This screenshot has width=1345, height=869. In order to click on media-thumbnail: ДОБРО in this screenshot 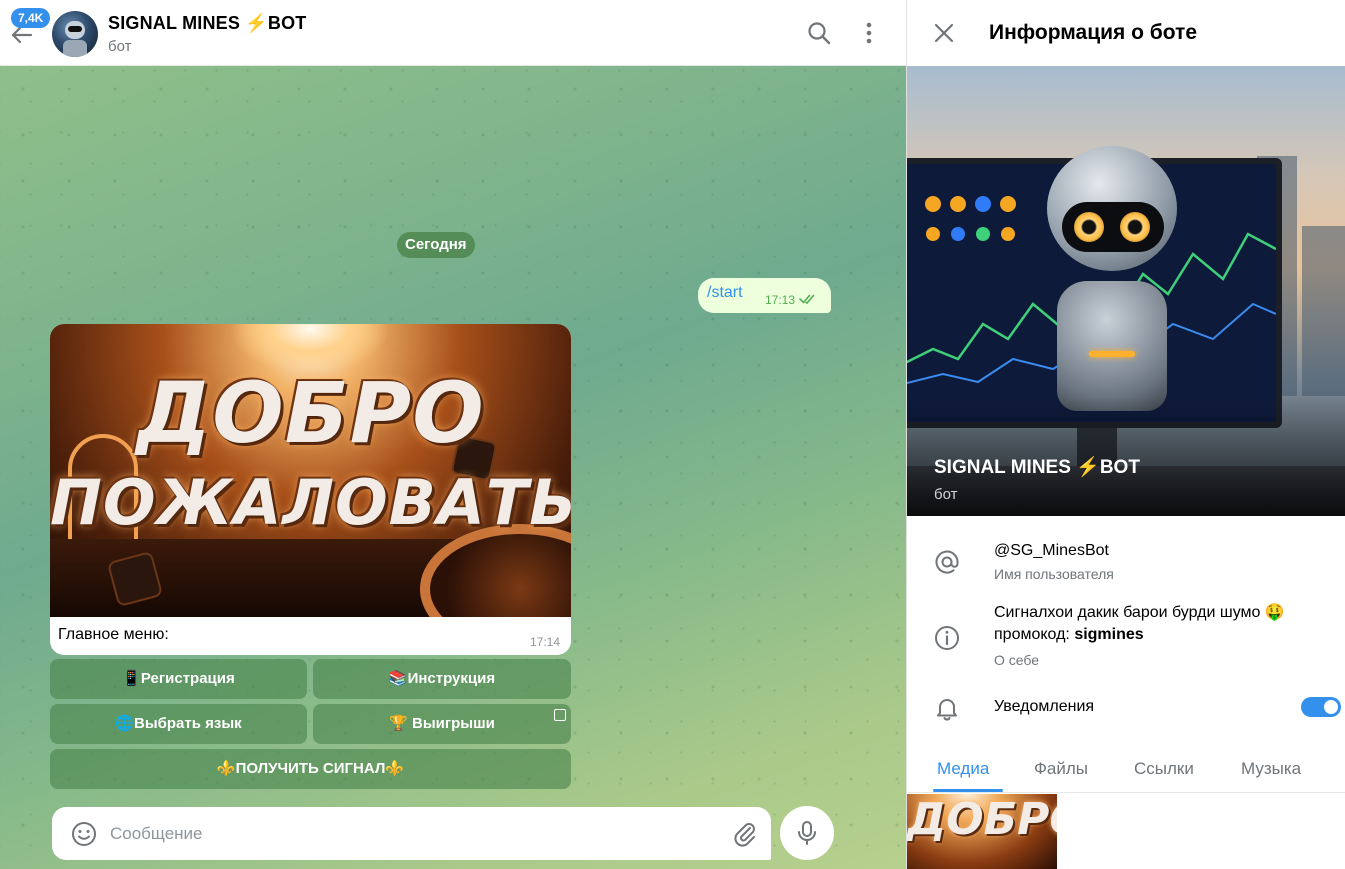, I will do `click(982, 831)`.